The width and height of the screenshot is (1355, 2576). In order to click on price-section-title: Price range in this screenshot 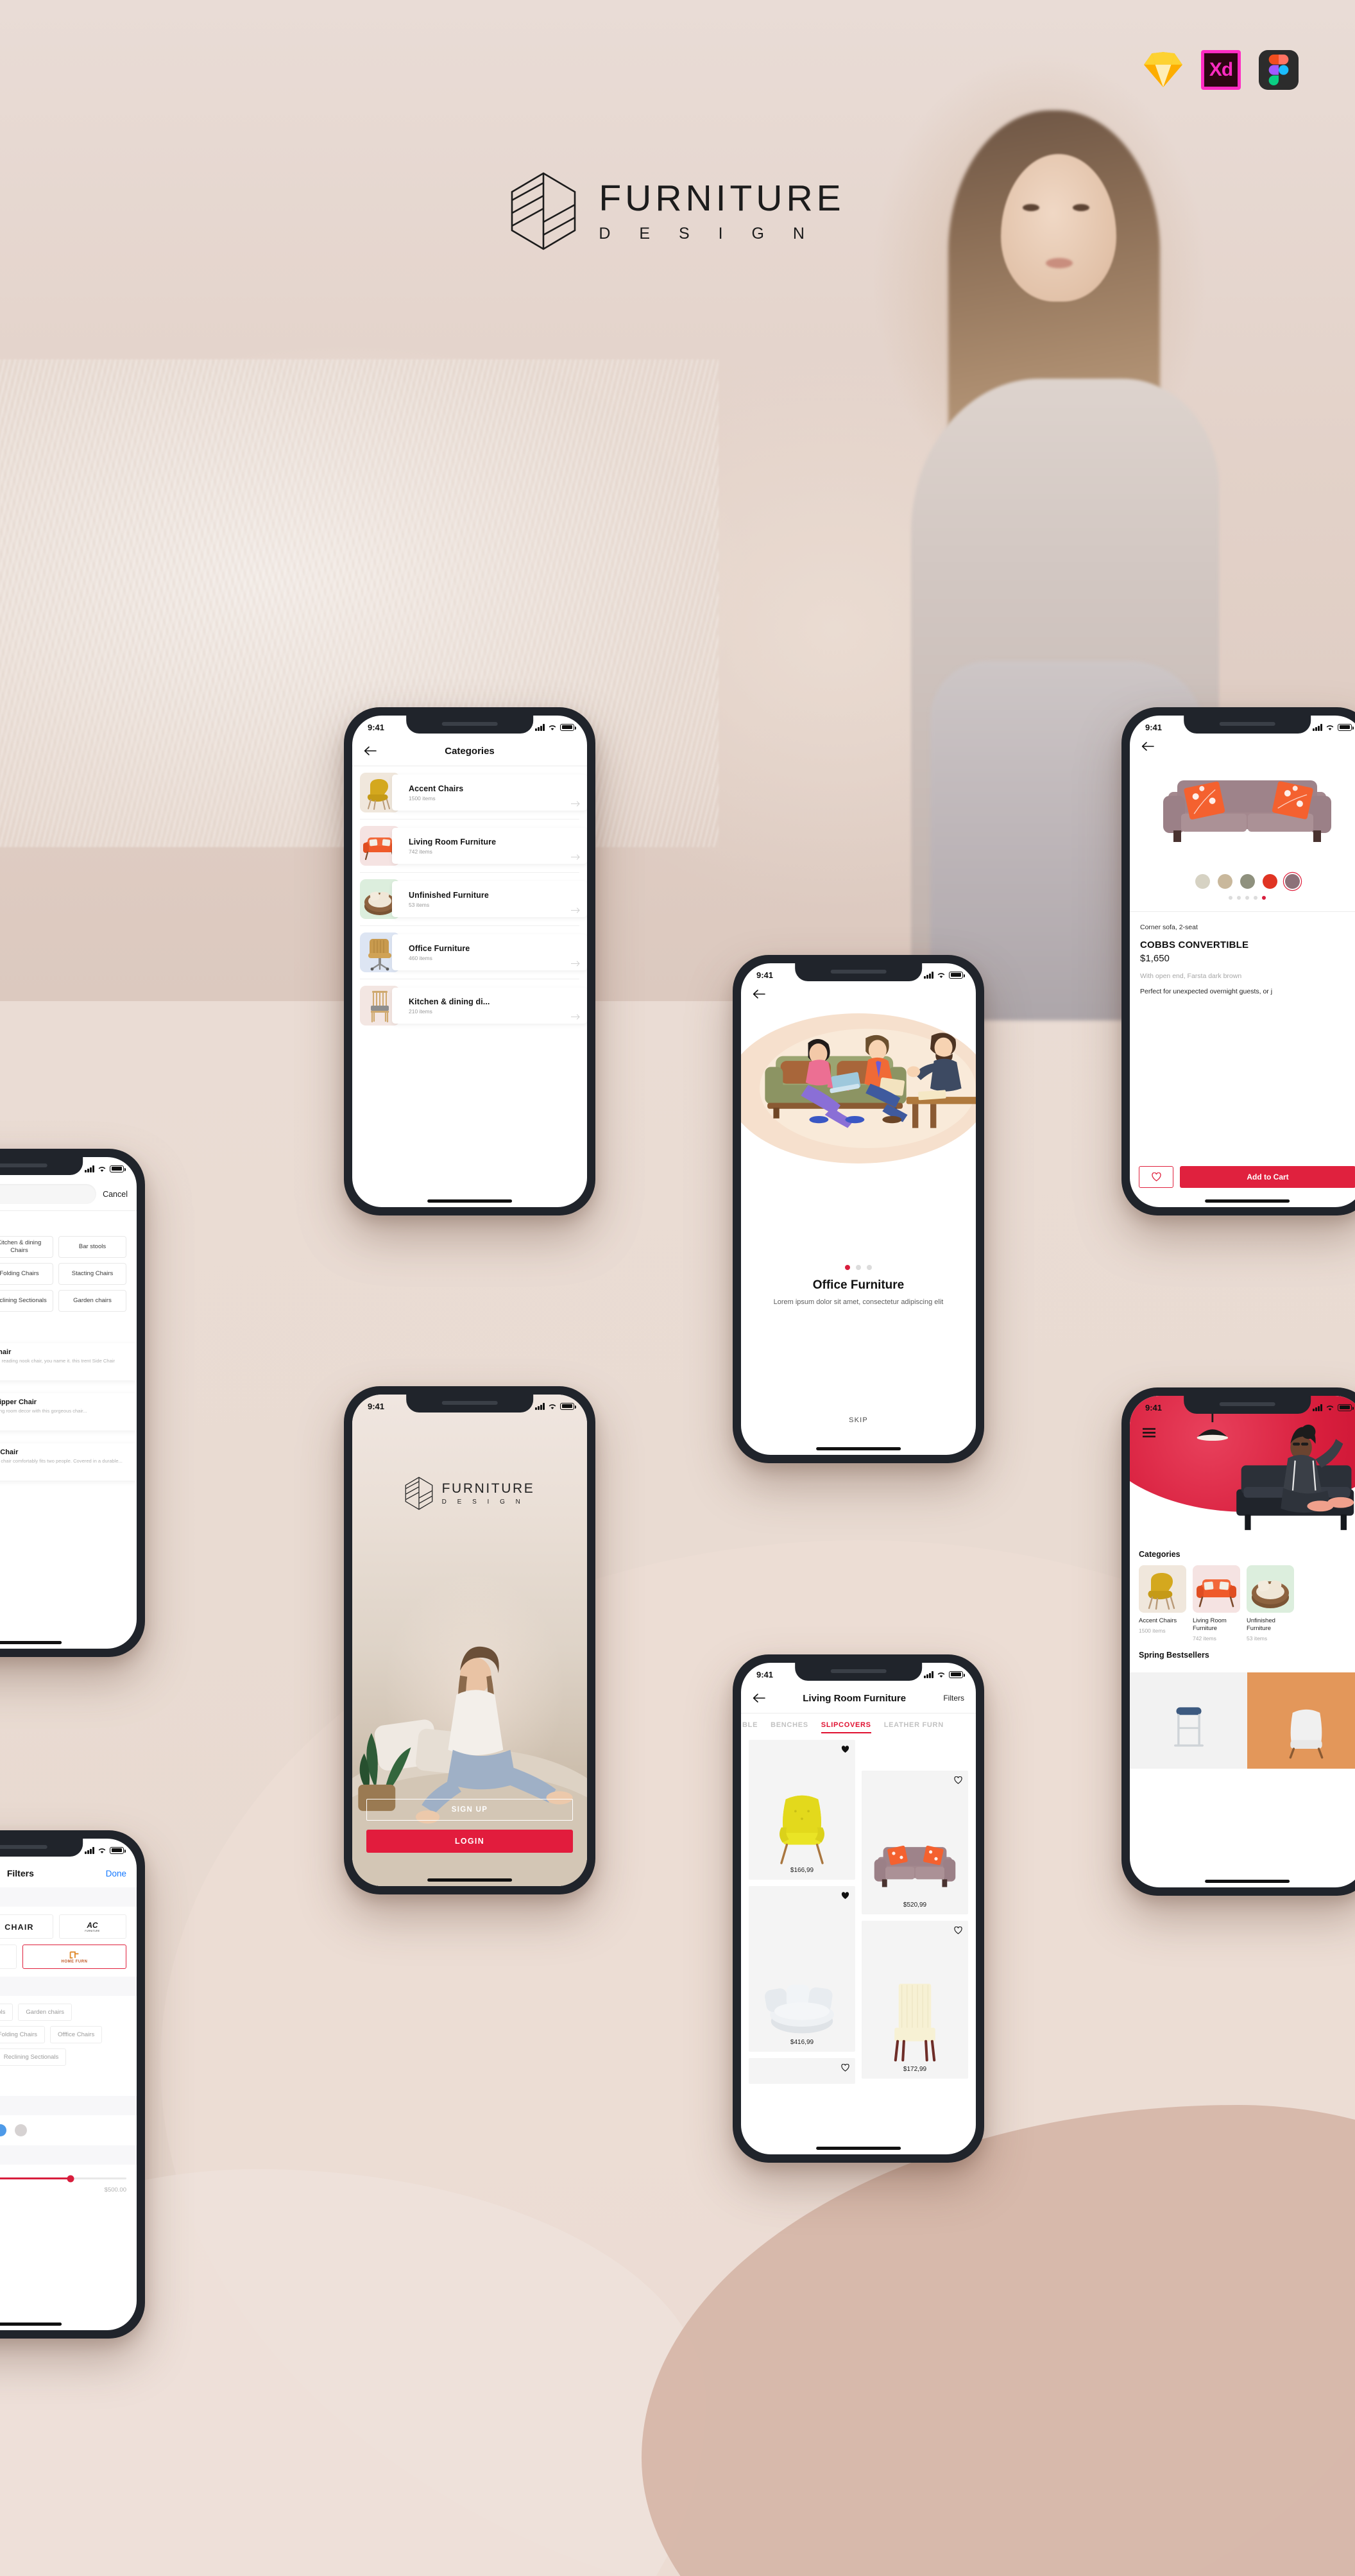, I will do `click(68, 2155)`.